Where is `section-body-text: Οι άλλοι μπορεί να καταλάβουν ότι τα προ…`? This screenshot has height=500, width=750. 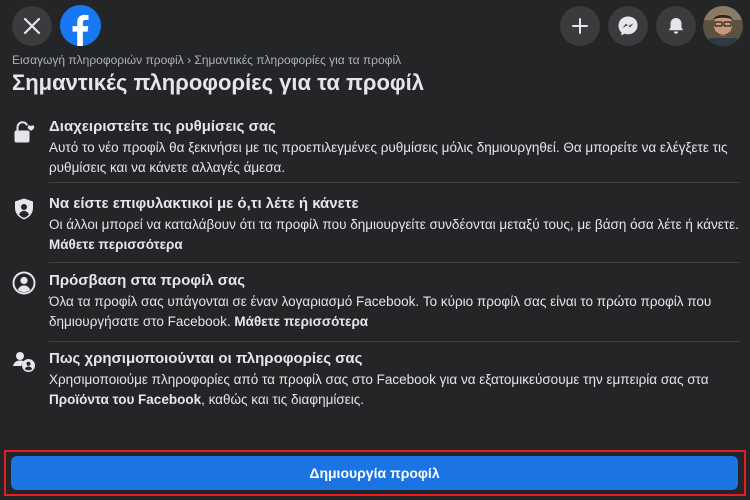 section-body-text: Οι άλλοι μπορεί να καταλάβουν ότι τα προ… is located at coordinates (394, 224).